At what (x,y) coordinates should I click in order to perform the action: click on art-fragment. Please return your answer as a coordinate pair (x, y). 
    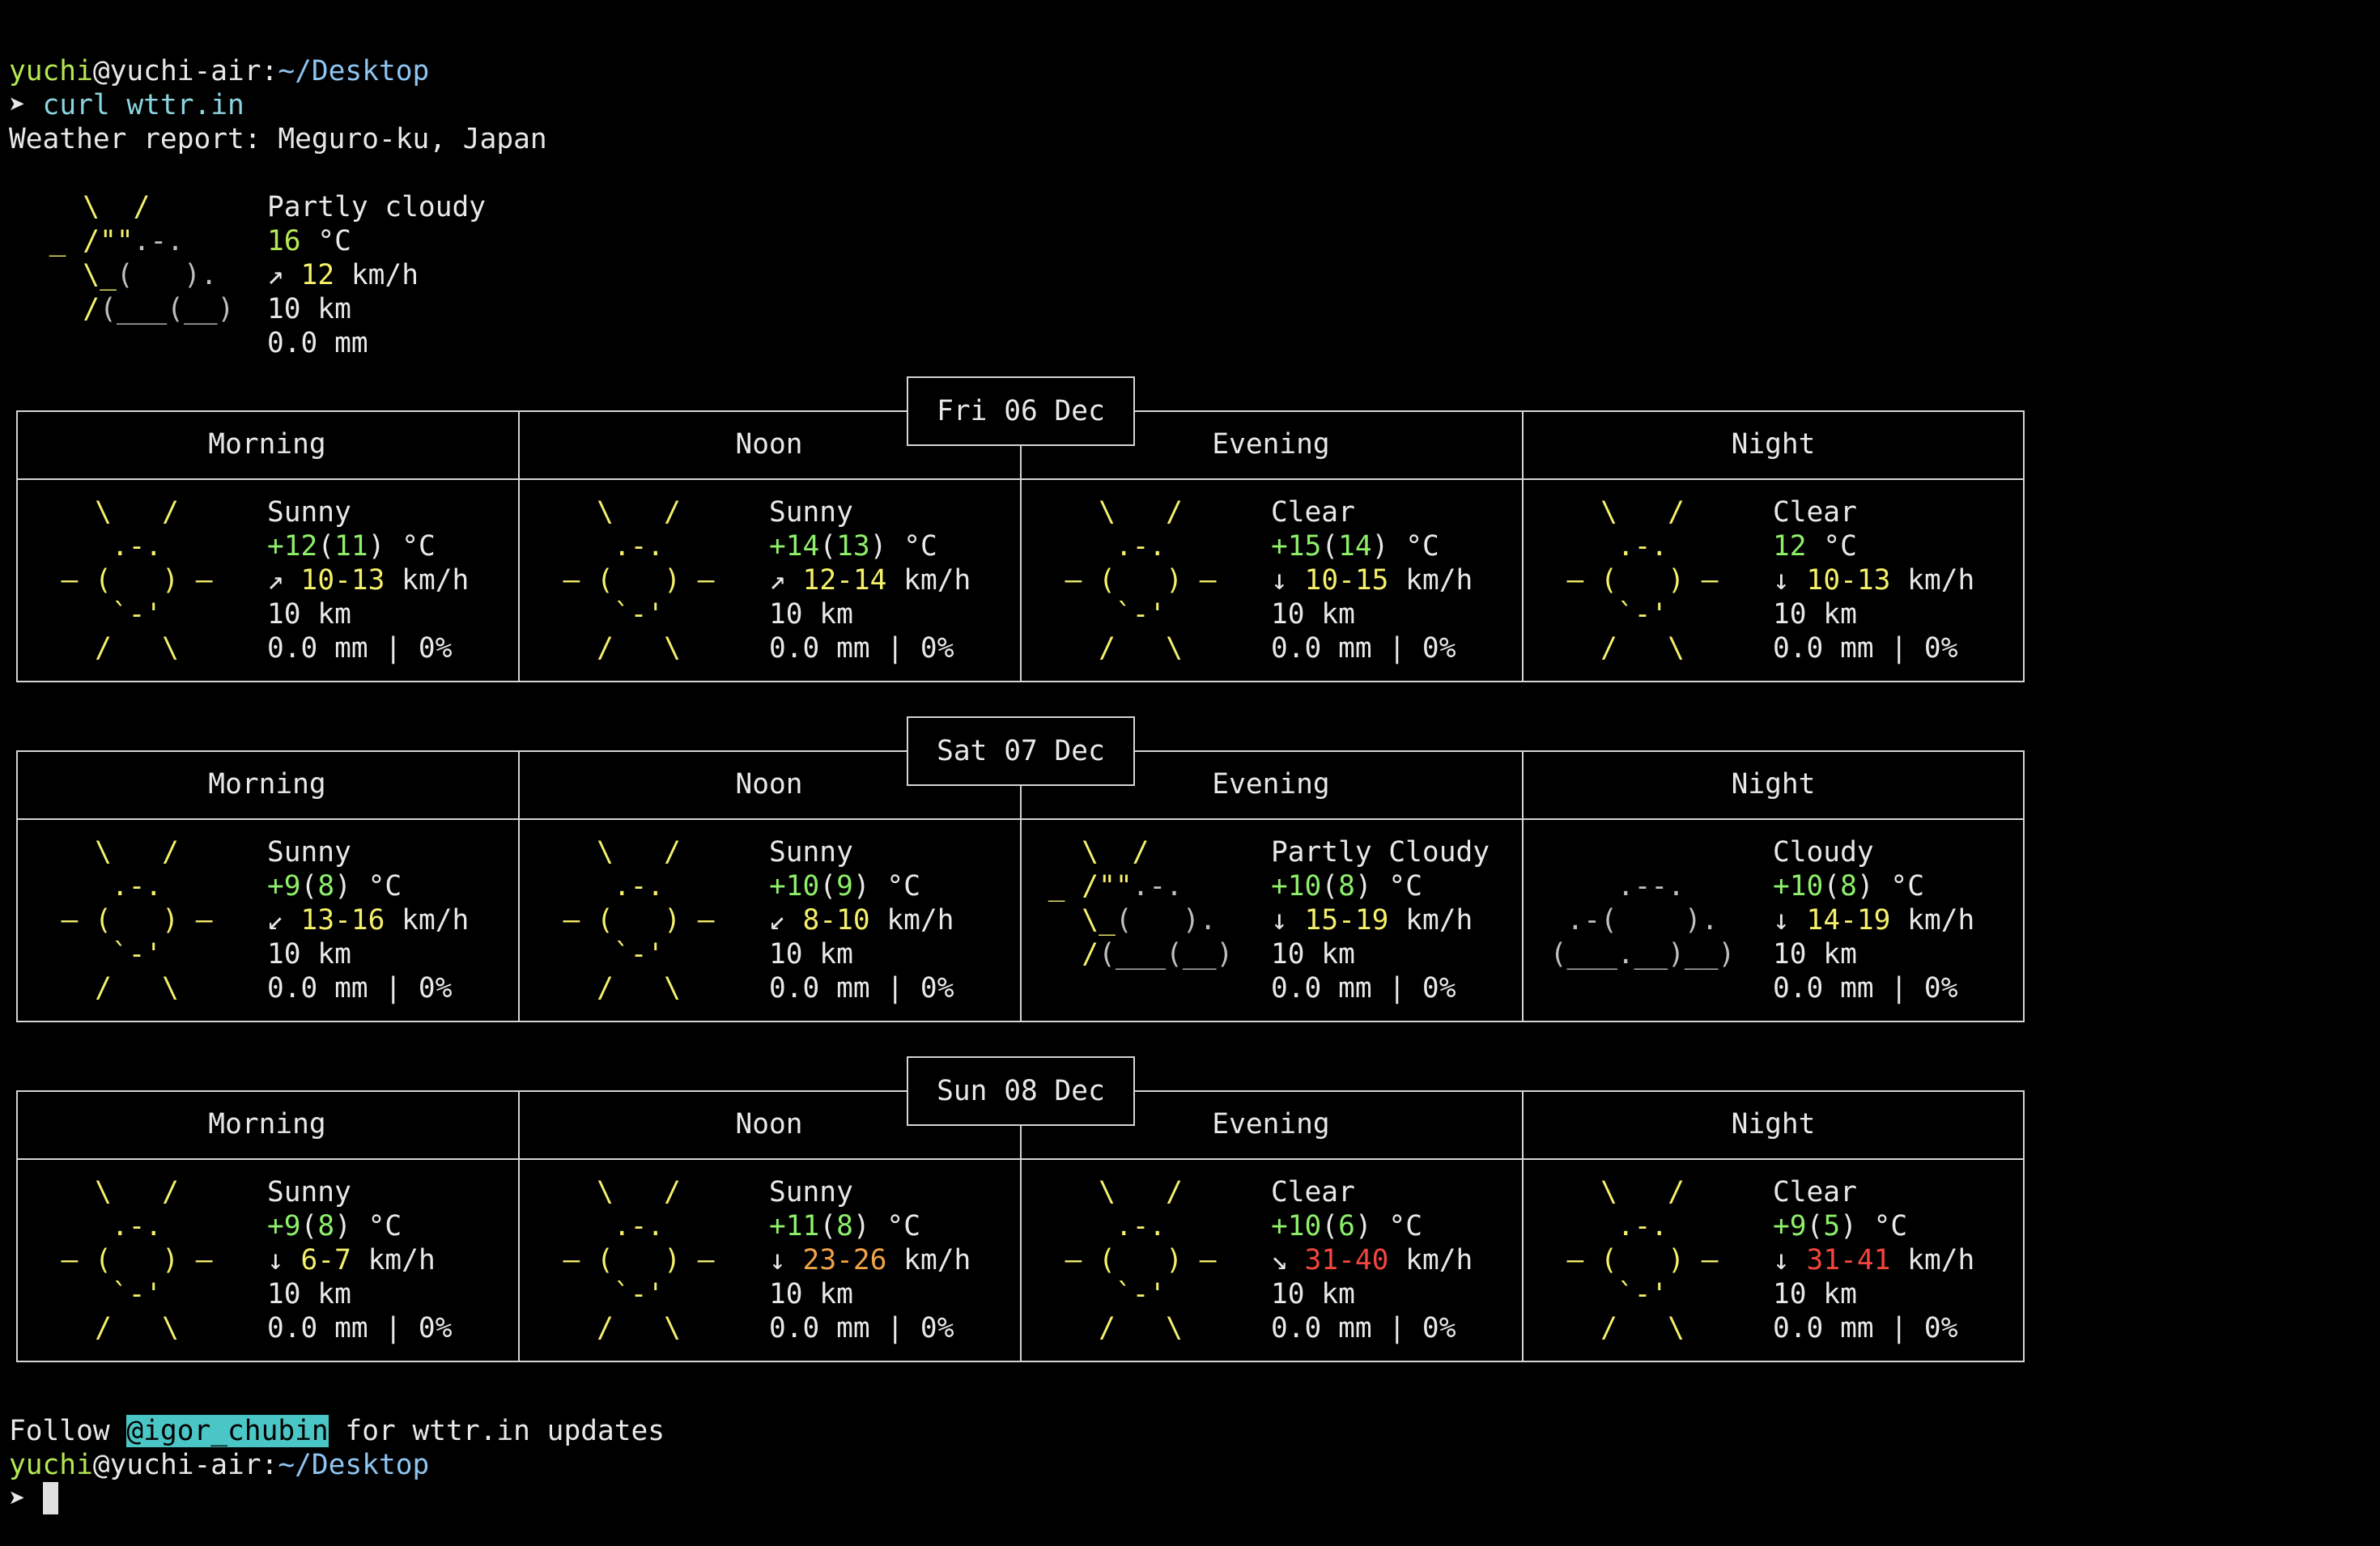
    Looking at the image, I should click on (1141, 988).